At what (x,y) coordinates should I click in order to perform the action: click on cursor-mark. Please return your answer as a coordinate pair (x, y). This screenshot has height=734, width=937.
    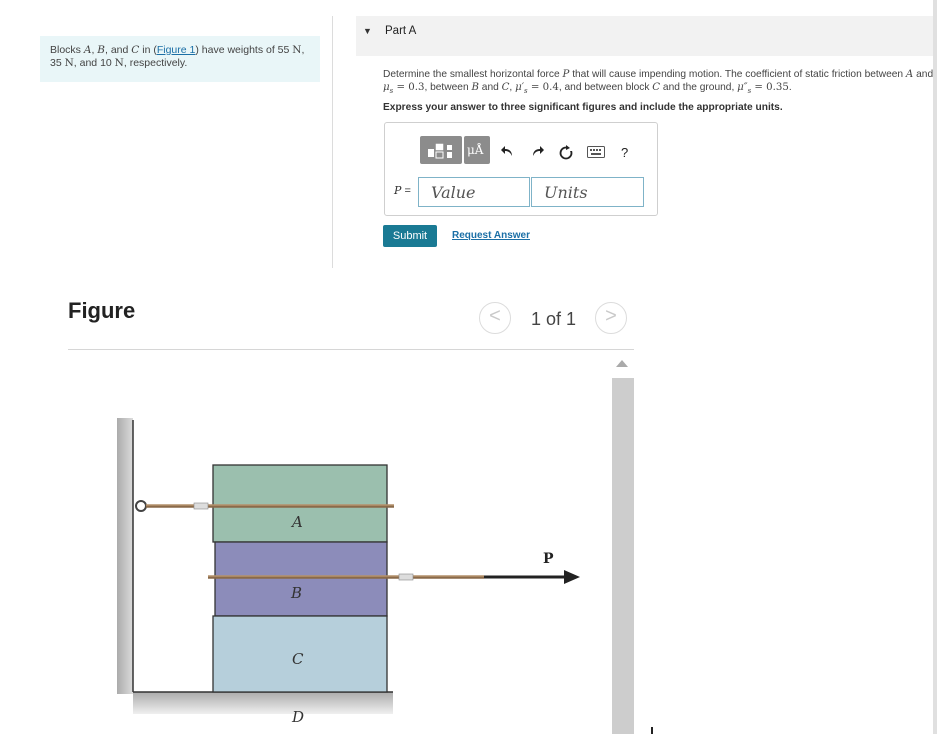
    Looking at the image, I should click on (652, 730).